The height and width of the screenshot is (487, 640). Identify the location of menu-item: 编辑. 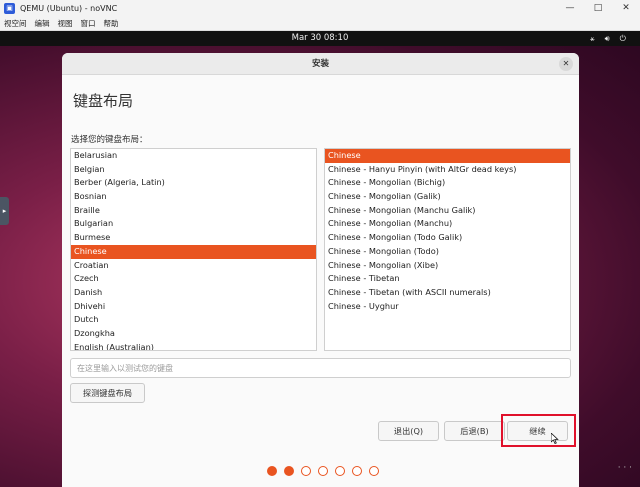
(42, 23).